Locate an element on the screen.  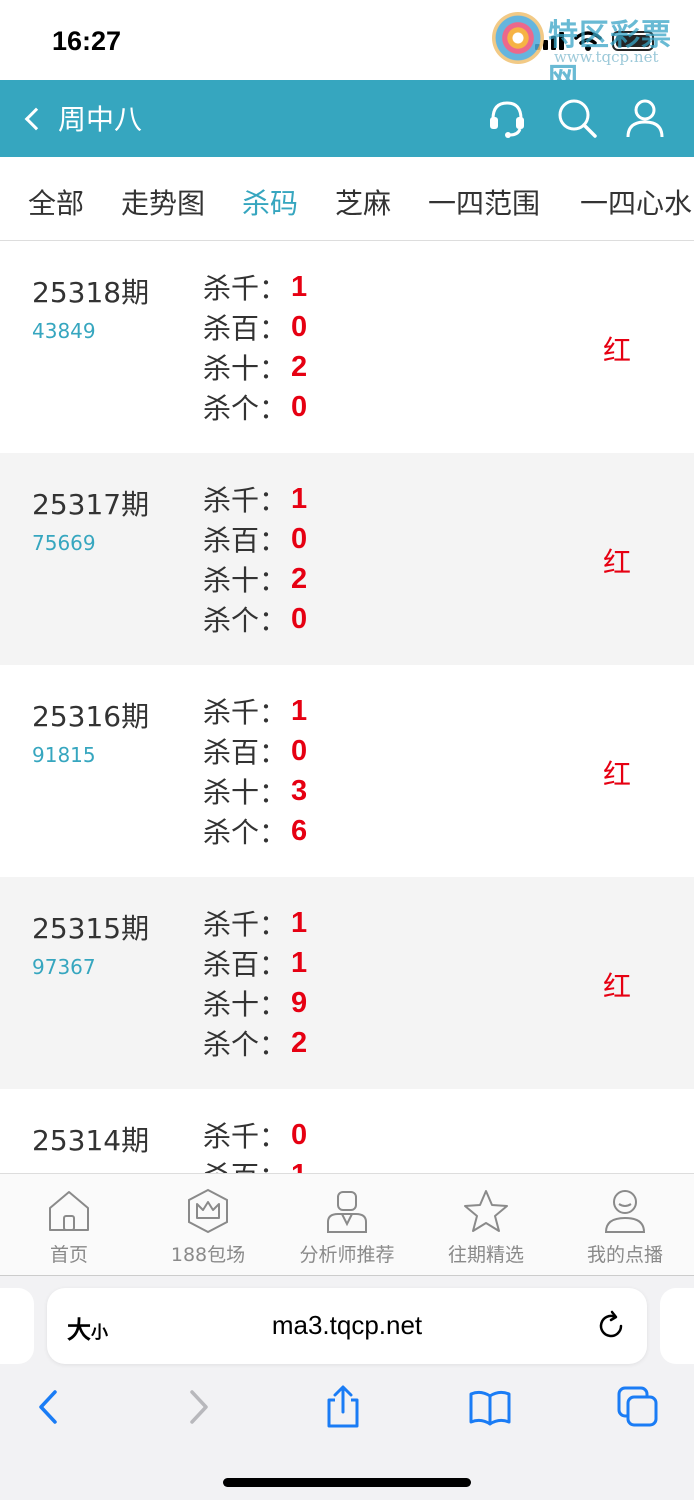
category-tabs: 全部 走势图 杀码 芝麻 一四范围 一四心水 is located at coordinates (347, 199).